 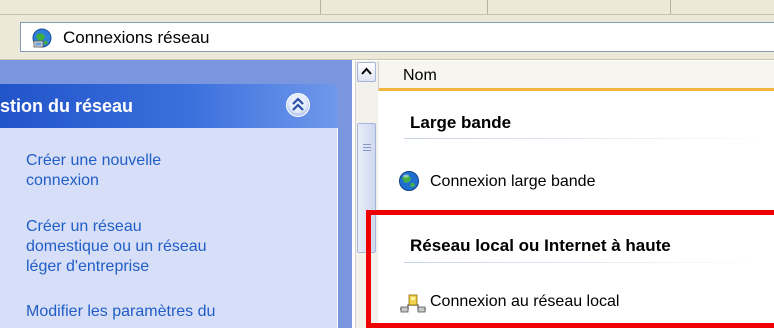 What do you see at coordinates (397, 37) in the screenshot?
I see `address-field: Connexions réseau` at bounding box center [397, 37].